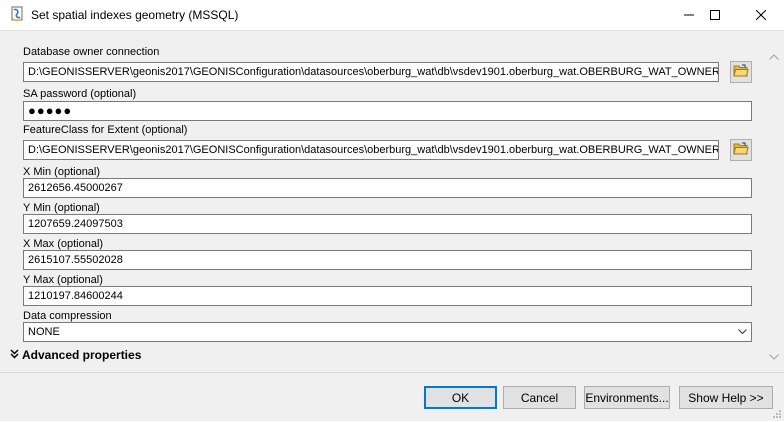 The image size is (784, 422). I want to click on x-min-input: 2612656.45000267, so click(387, 188).